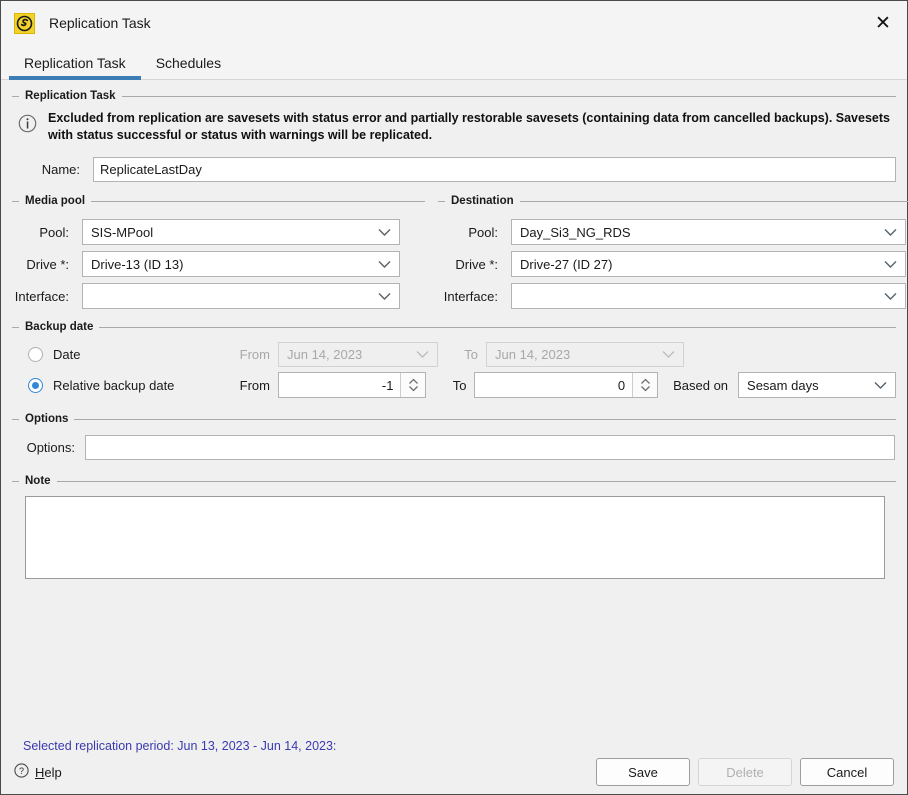 The image size is (908, 795). I want to click on group-destination-header: Destination, so click(673, 201).